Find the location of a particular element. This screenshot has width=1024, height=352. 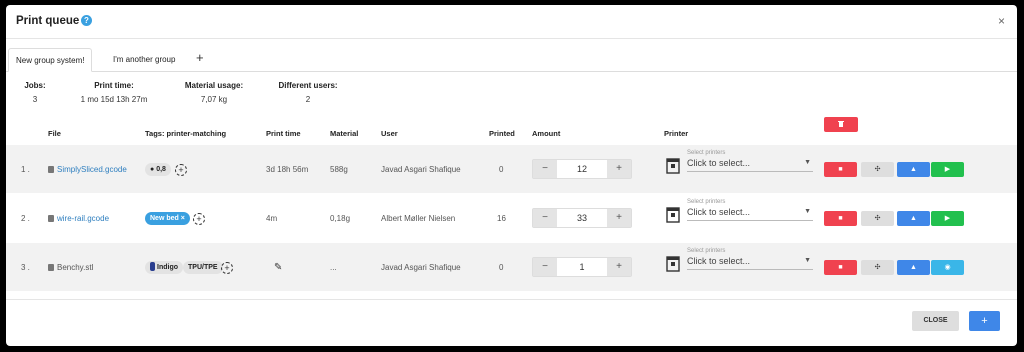

modal-title: Print queue is located at coordinates (48, 21).